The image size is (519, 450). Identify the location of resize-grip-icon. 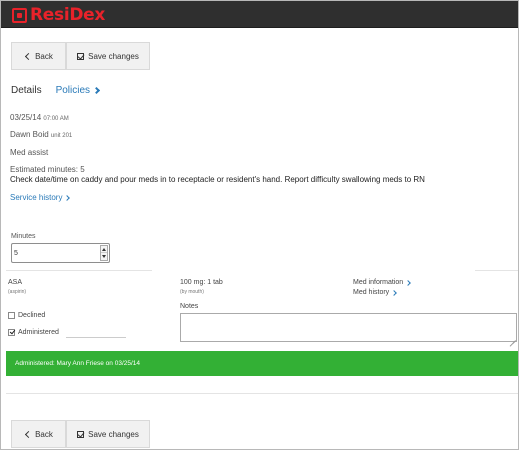
(513, 338).